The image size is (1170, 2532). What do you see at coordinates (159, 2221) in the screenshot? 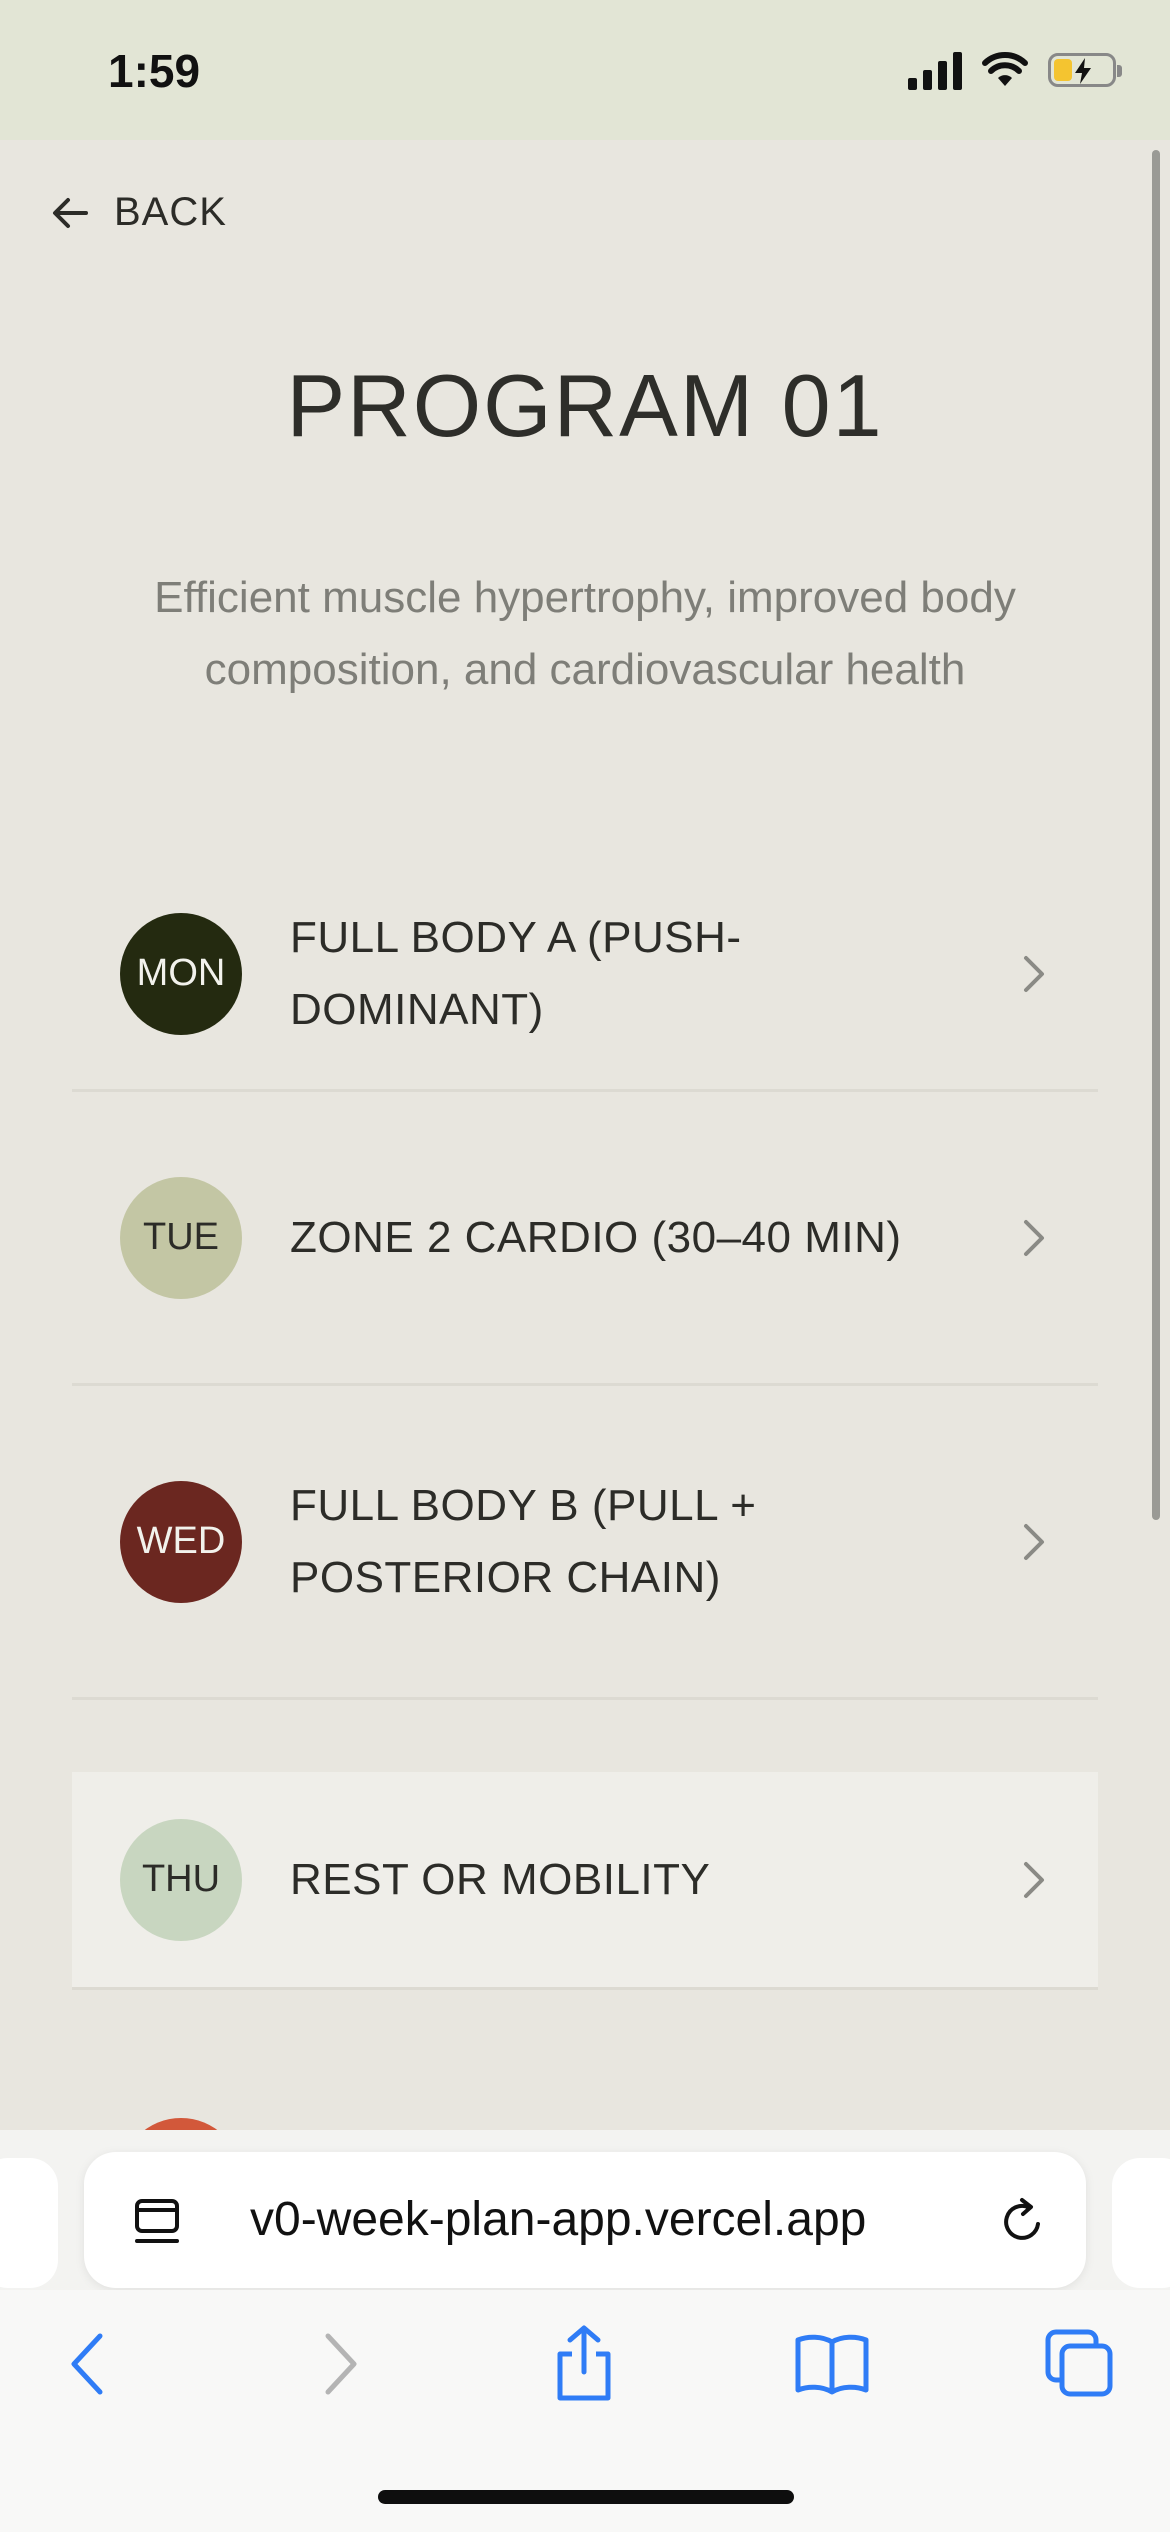
I see `page-menu-icon` at bounding box center [159, 2221].